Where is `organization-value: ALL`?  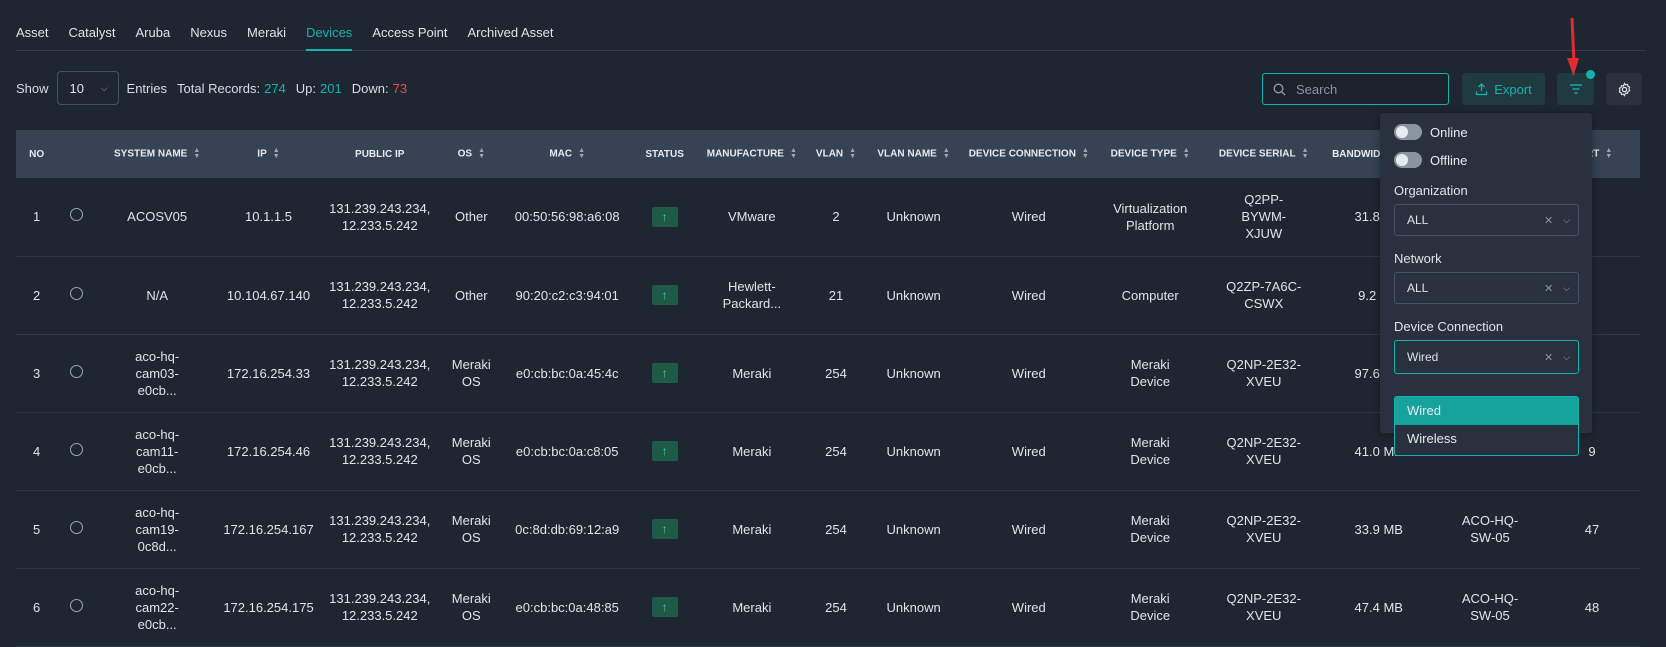 organization-value: ALL is located at coordinates (1418, 220).